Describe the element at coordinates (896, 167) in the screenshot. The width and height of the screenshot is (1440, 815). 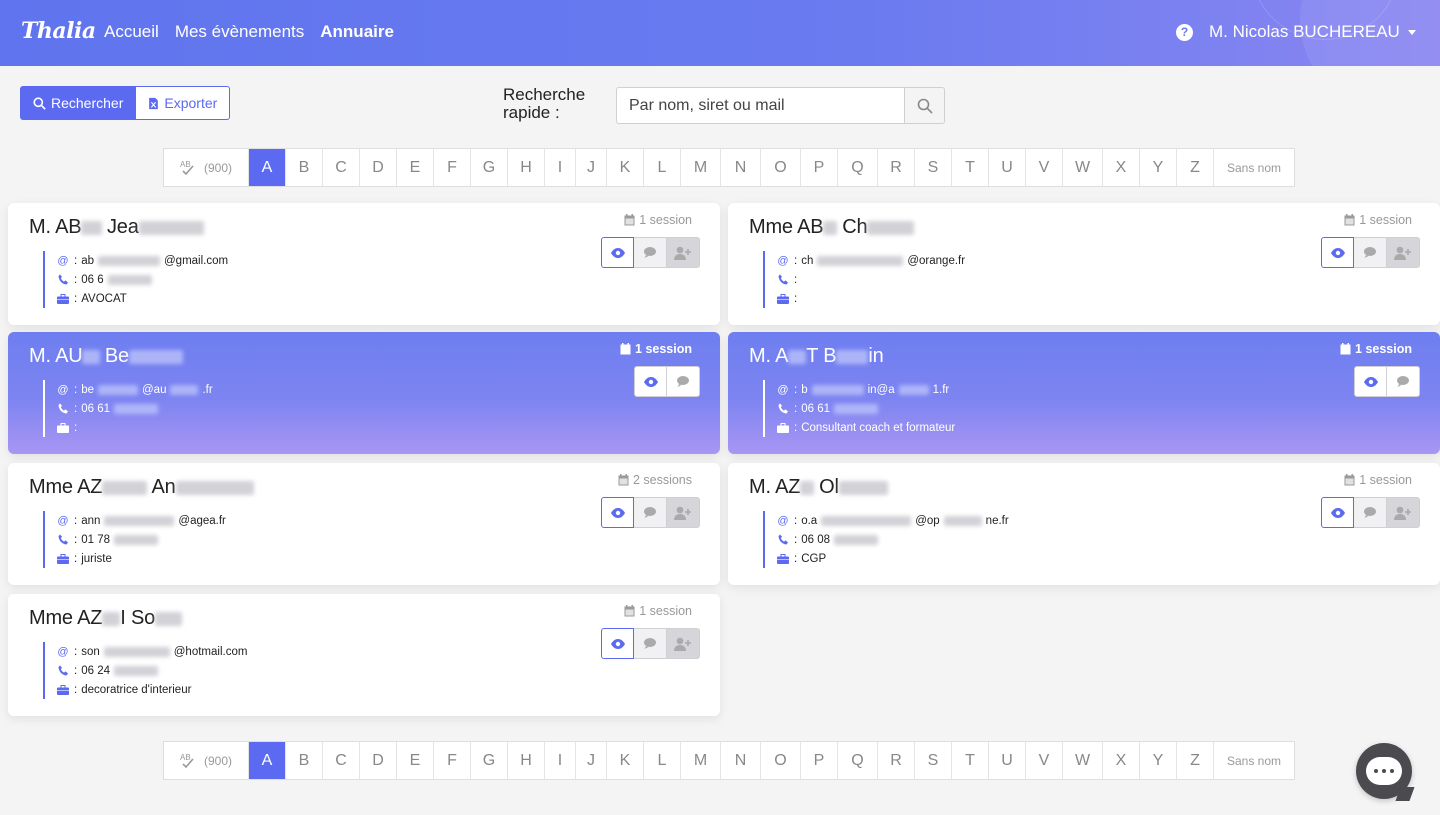
I see `alpha-top-letter-r: R` at that location.